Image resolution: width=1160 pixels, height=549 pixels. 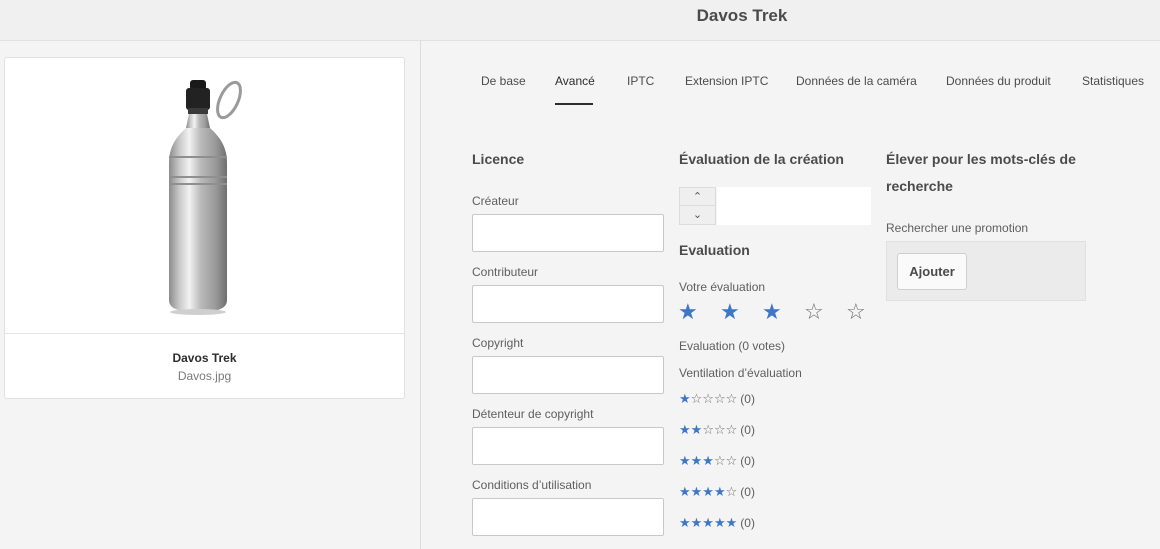 I want to click on tab-product-data: Données du produit, so click(x=998, y=81).